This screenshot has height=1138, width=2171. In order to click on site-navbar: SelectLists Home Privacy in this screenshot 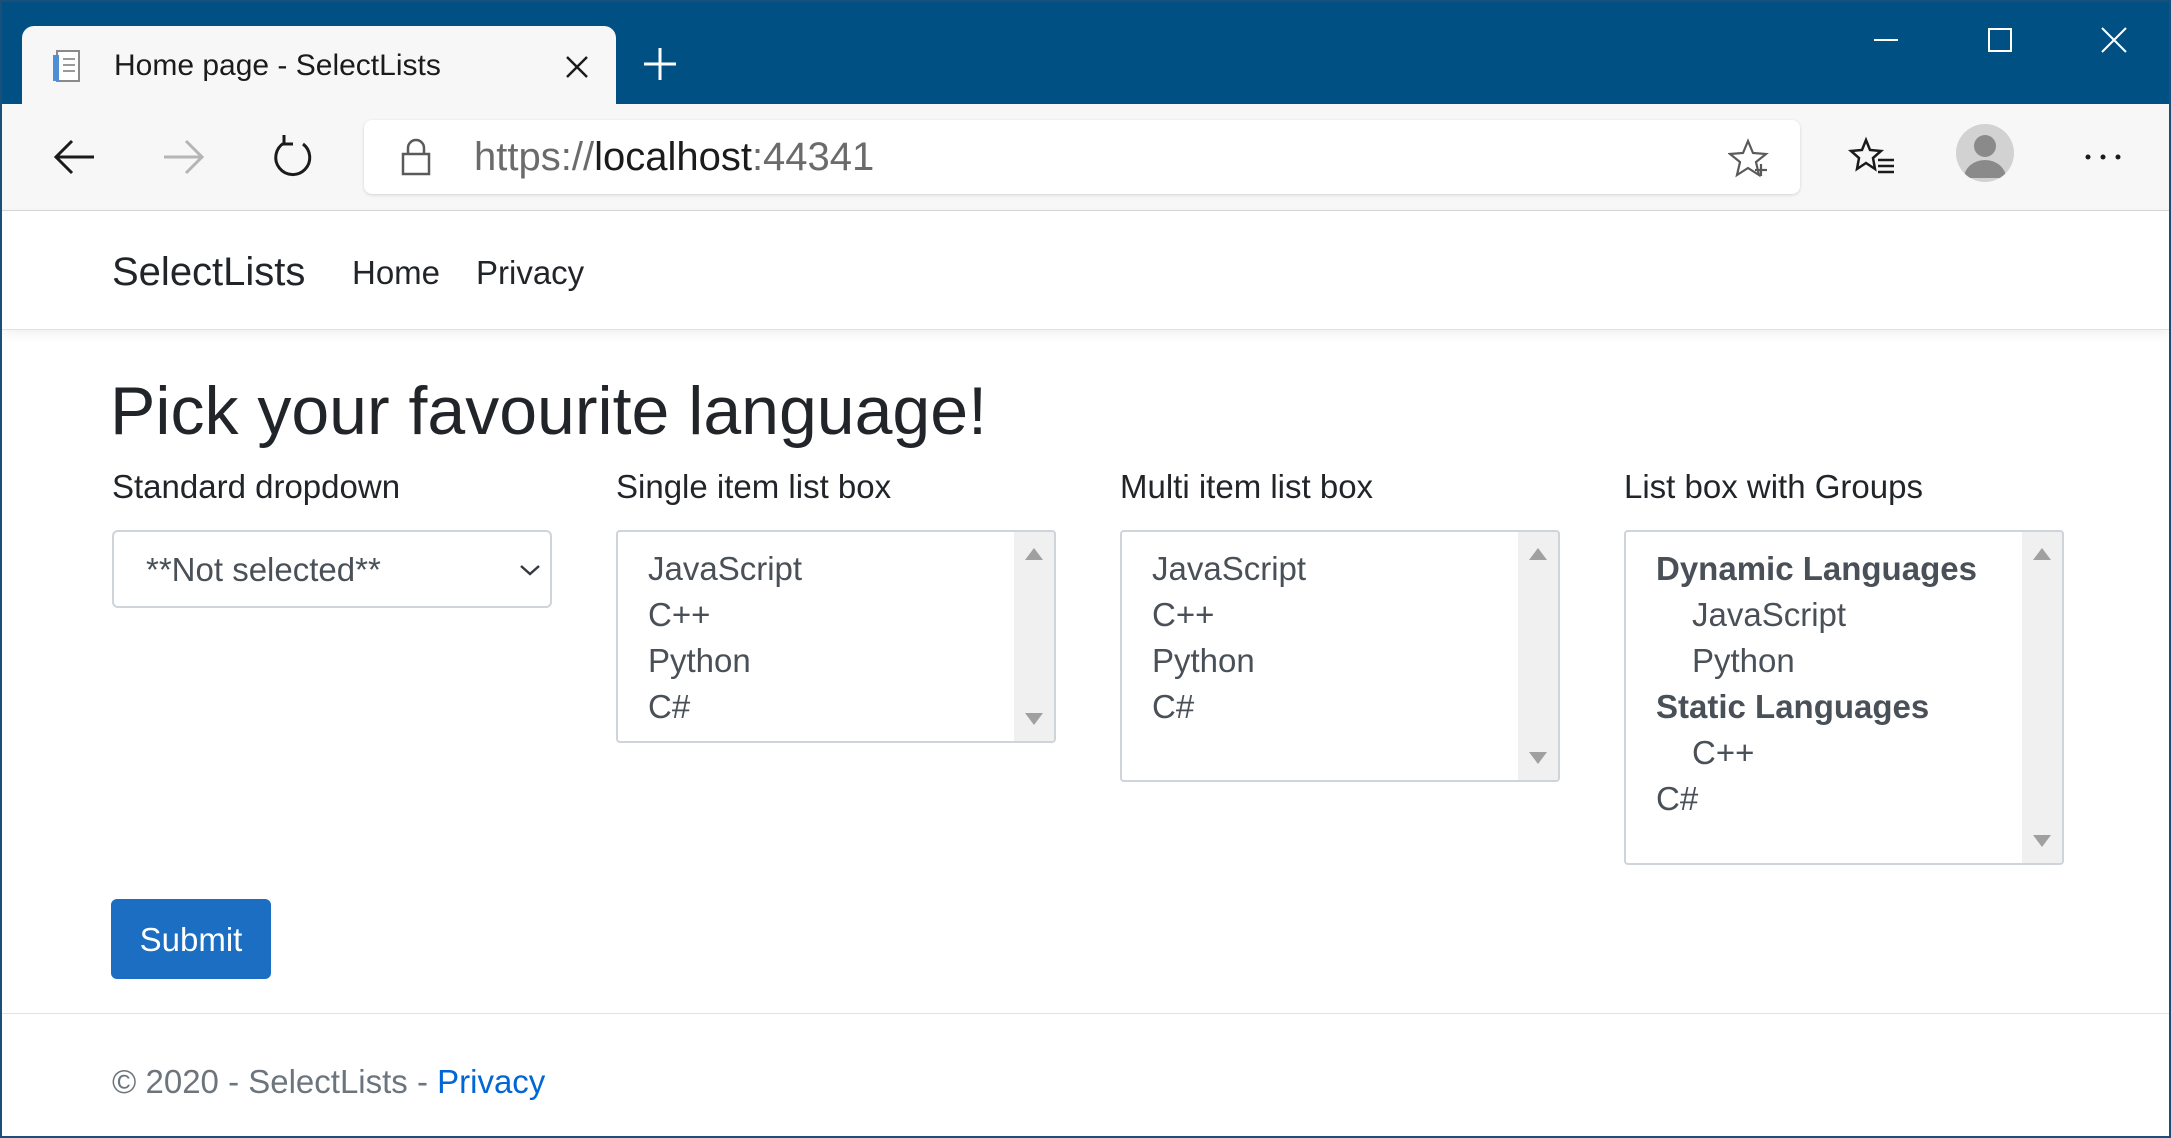, I will do `click(1085, 270)`.